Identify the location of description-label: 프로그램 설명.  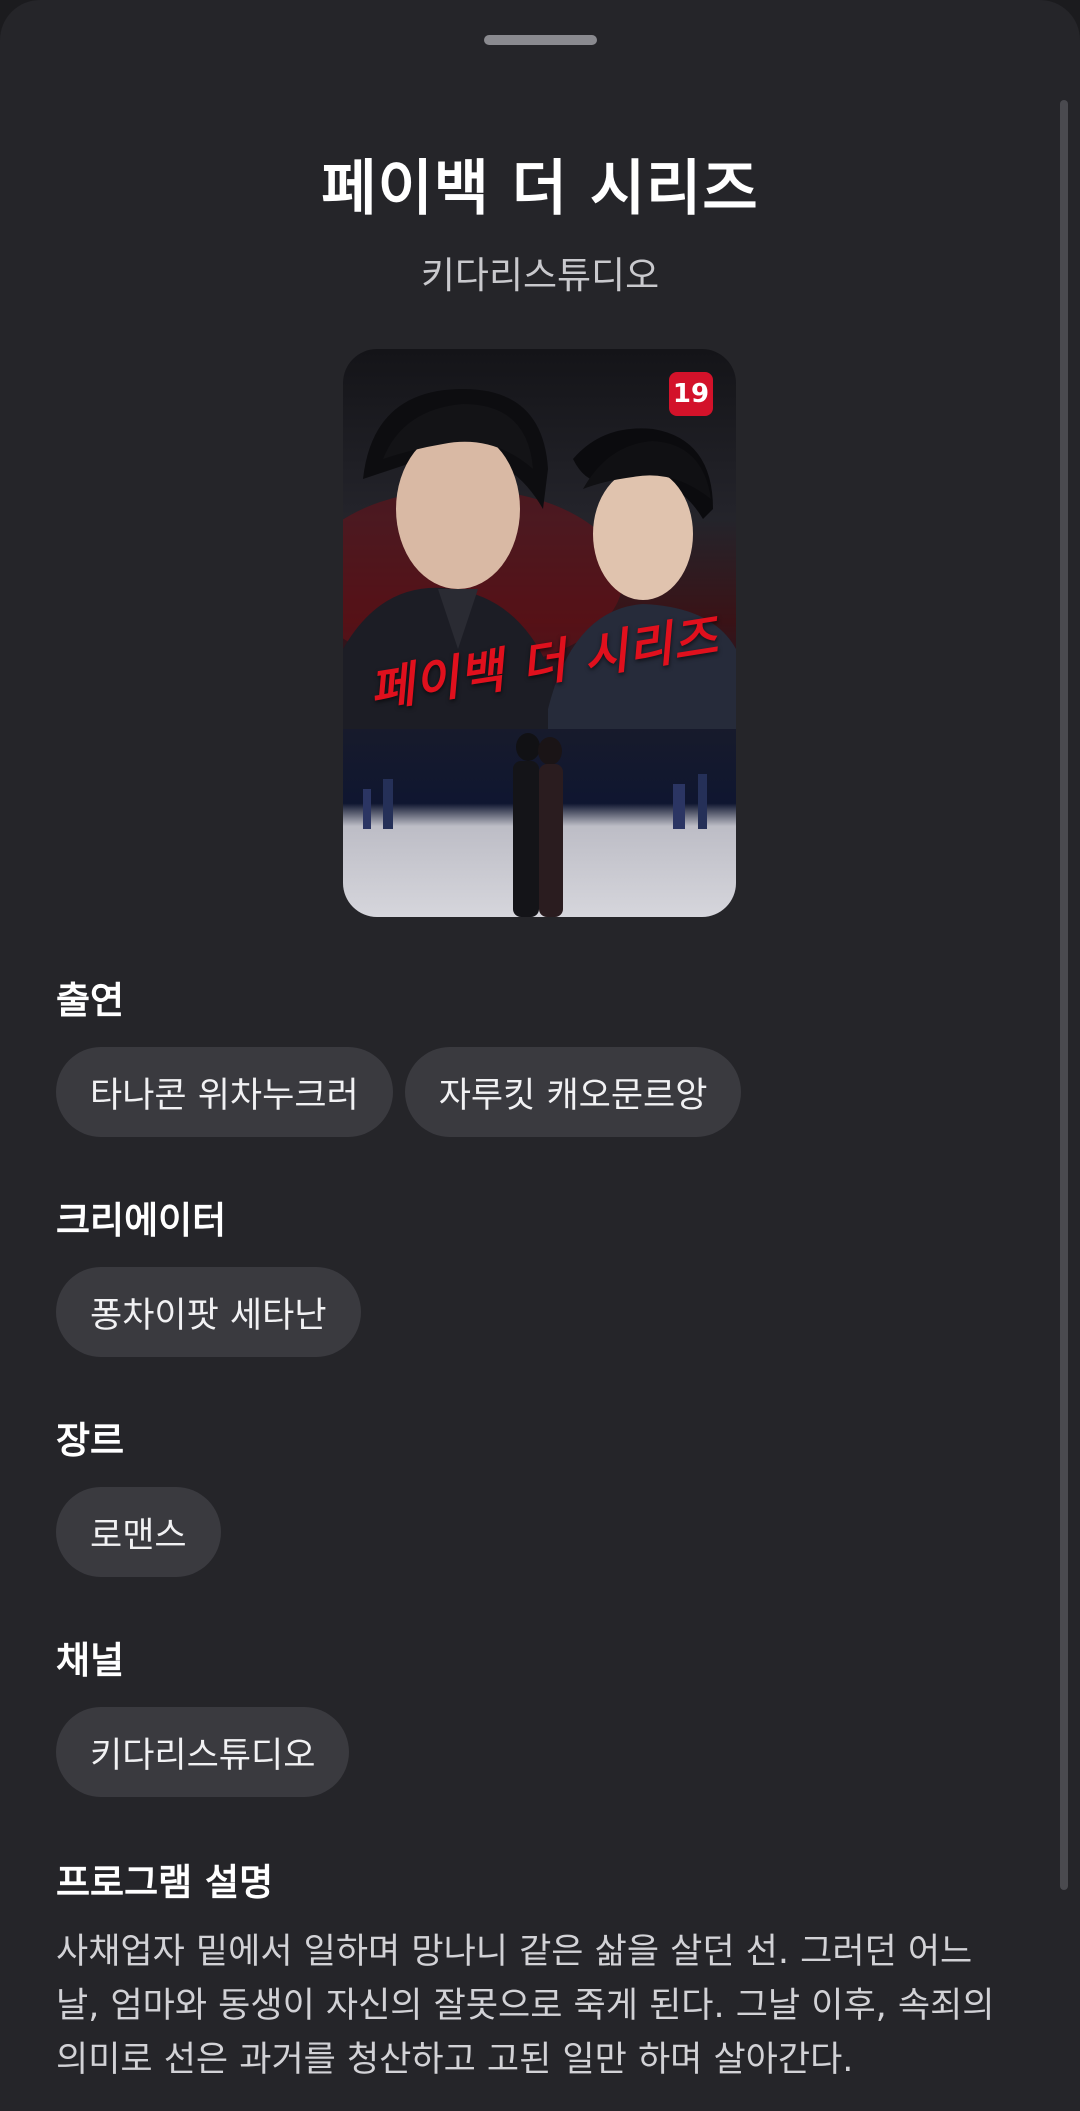
(165, 1882).